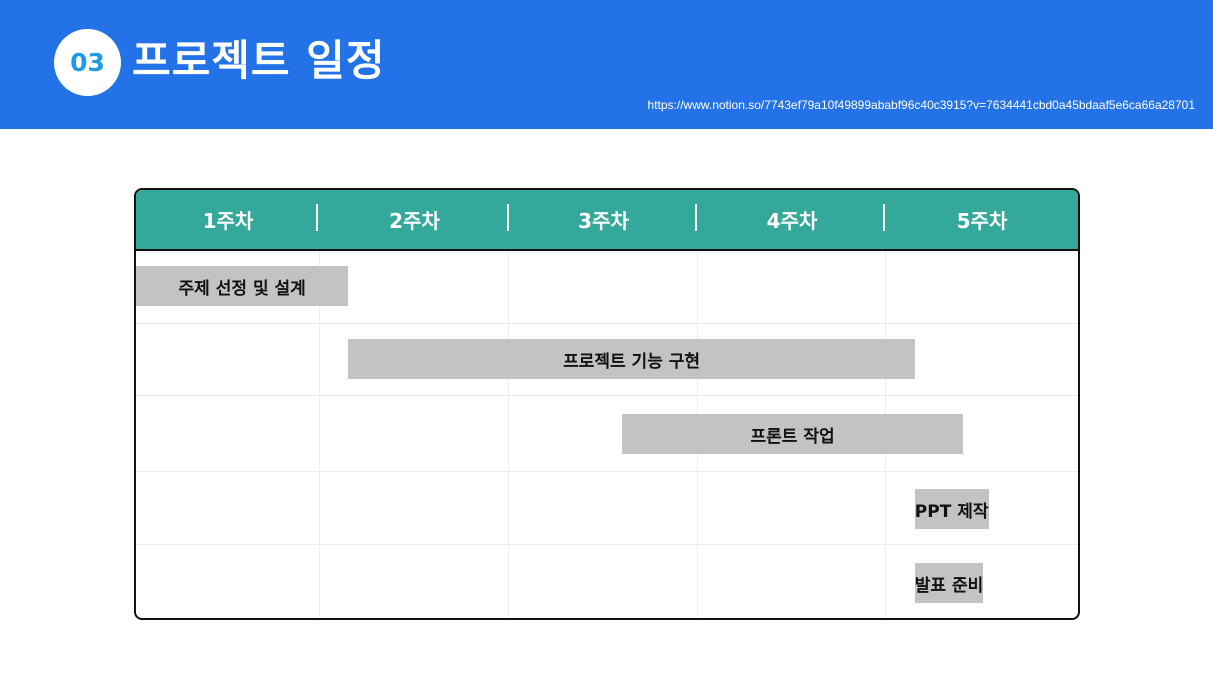  What do you see at coordinates (259, 60) in the screenshot?
I see `page-title: 프로젝트 일정` at bounding box center [259, 60].